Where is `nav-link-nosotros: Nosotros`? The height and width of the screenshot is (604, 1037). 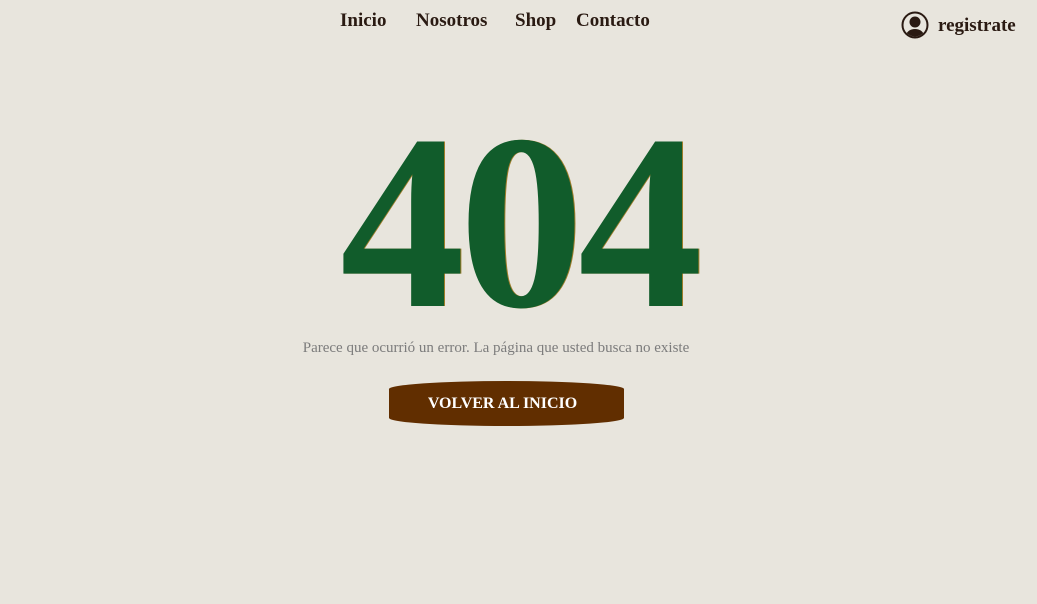
nav-link-nosotros: Nosotros is located at coordinates (451, 21).